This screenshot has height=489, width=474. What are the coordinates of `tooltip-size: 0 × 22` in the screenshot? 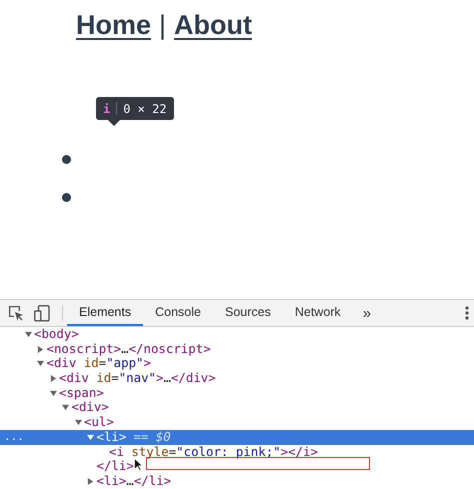 It's located at (145, 109).